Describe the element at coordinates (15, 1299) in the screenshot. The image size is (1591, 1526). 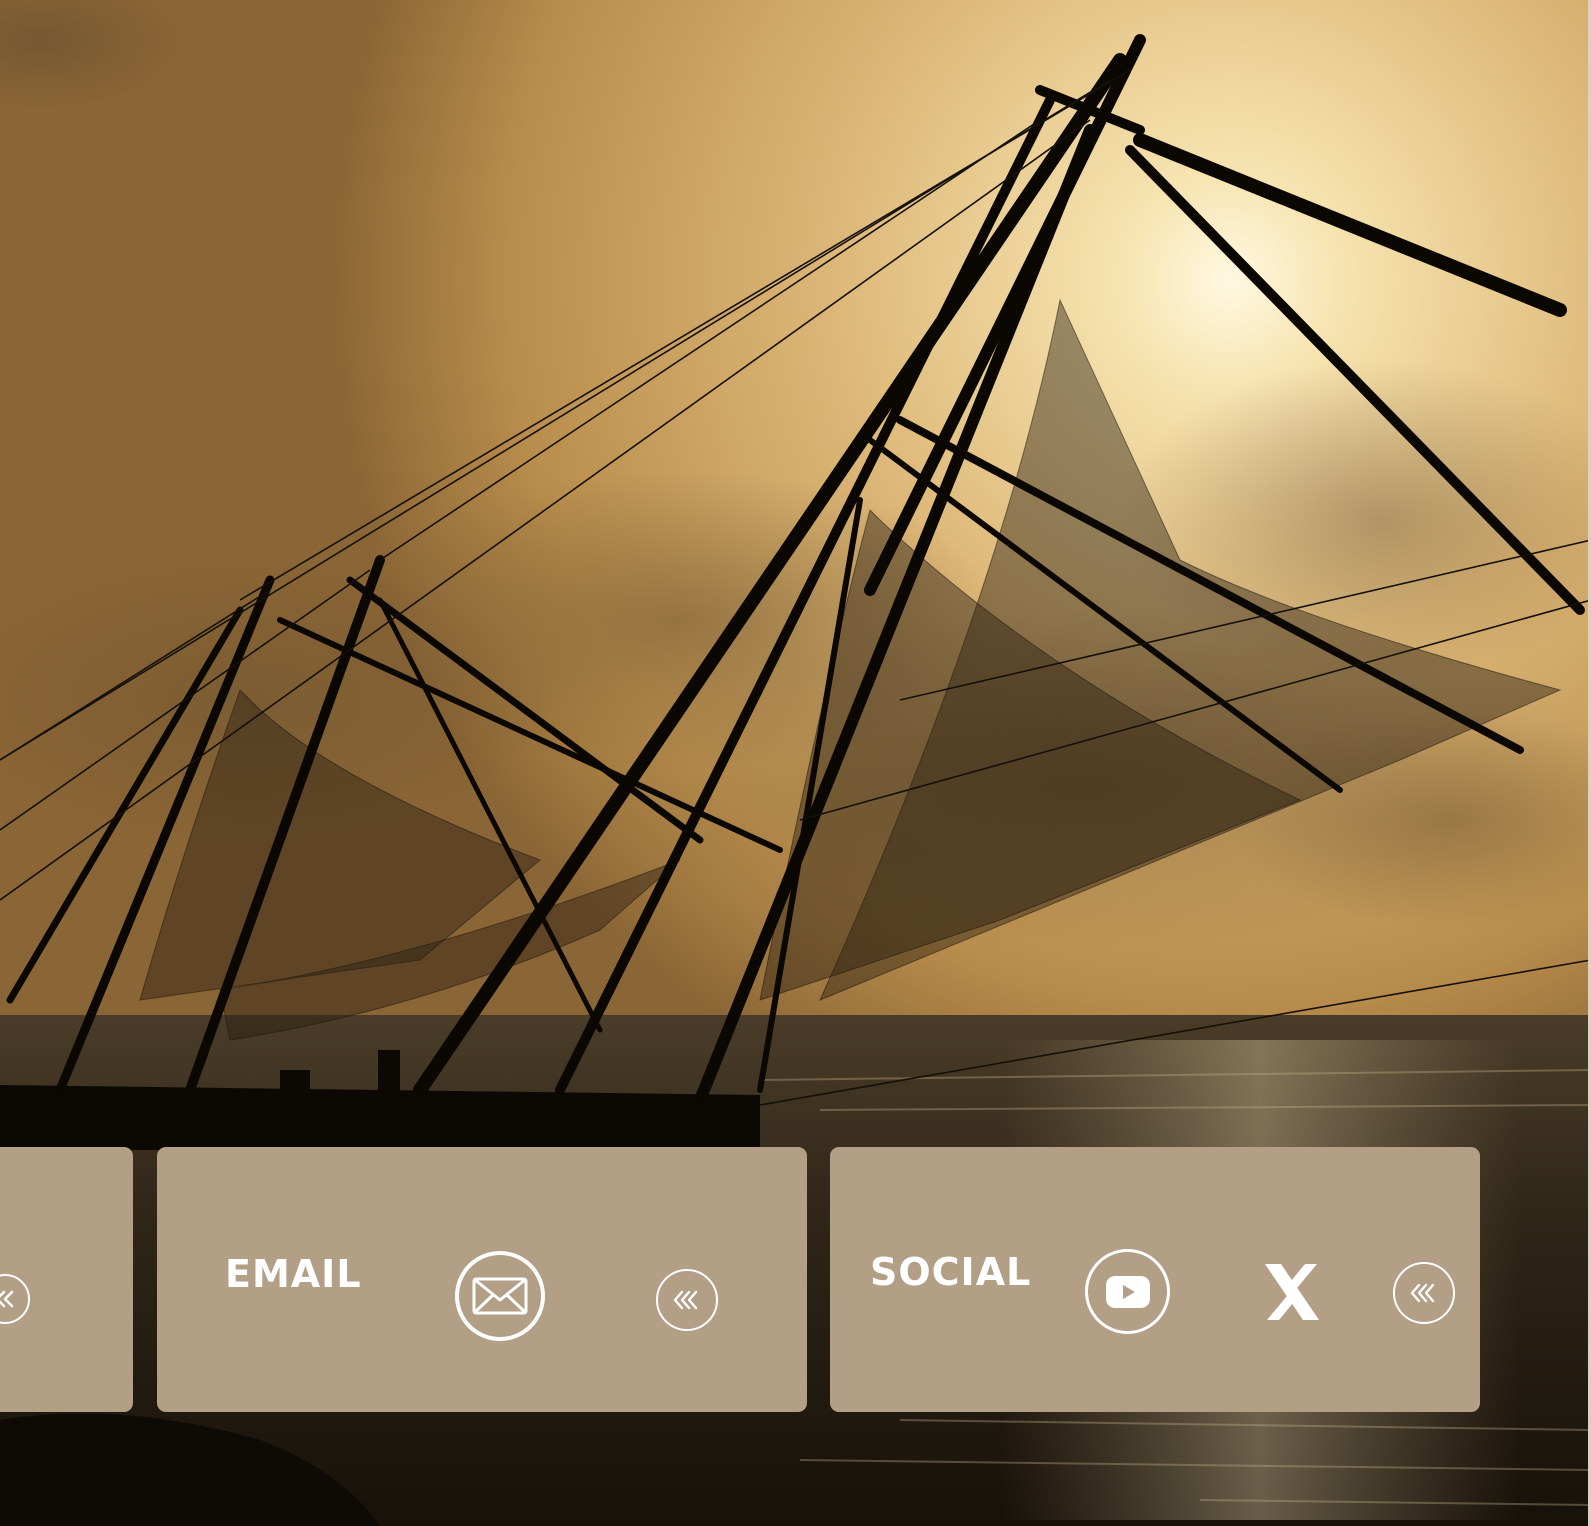
I see `double-chevron-left-icon` at that location.